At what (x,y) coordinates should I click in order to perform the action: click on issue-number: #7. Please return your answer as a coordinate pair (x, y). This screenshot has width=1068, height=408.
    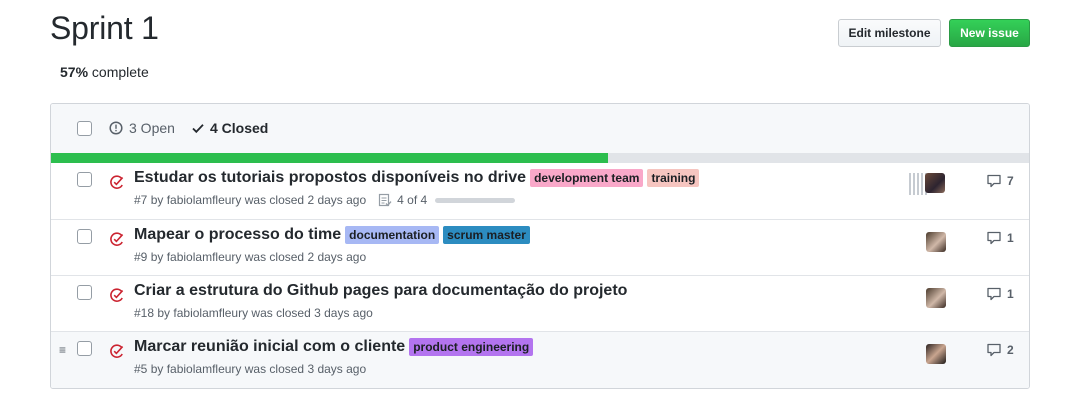
    Looking at the image, I should click on (141, 200).